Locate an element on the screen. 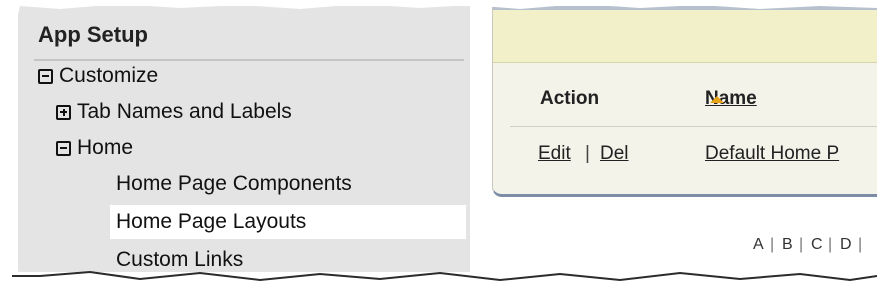  tree-item-home-page-layouts: Home Page Layouts is located at coordinates (288, 222).